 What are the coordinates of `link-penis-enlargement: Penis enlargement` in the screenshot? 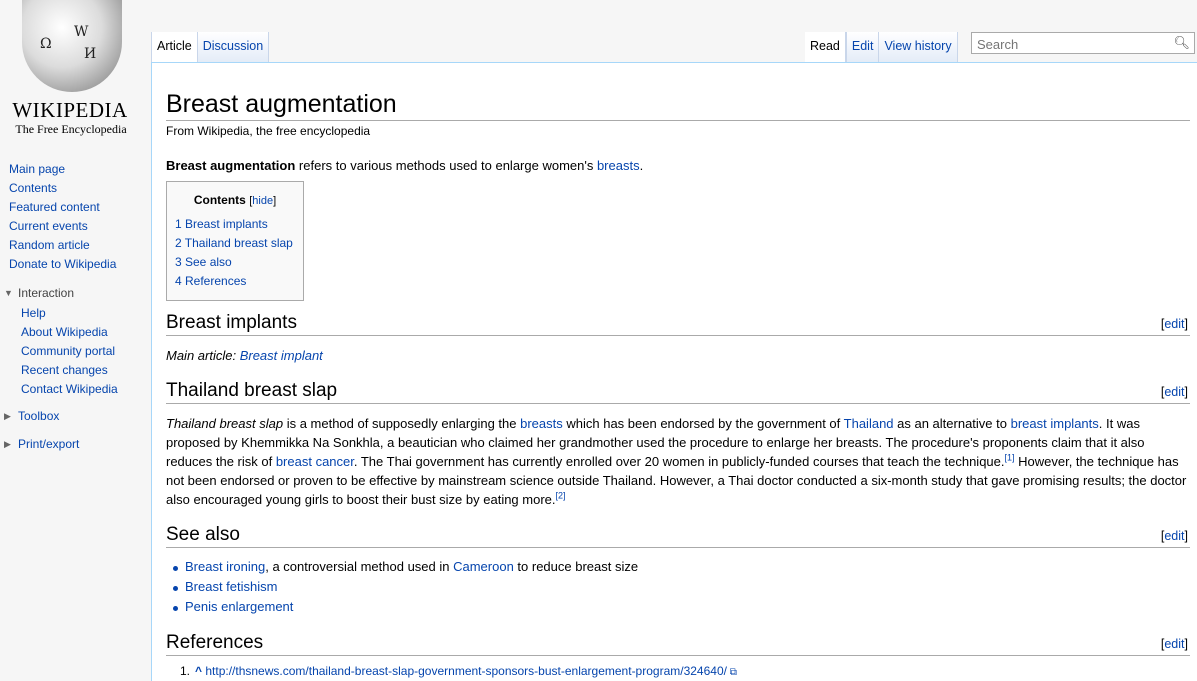 It's located at (239, 606).